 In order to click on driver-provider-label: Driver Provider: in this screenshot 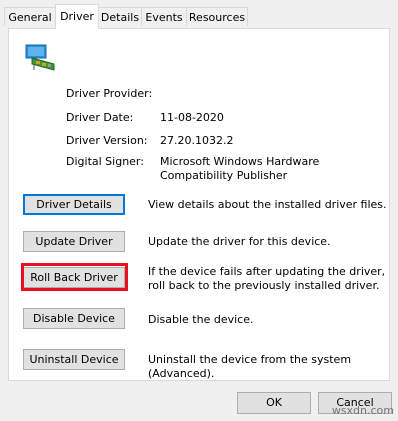, I will do `click(109, 93)`.